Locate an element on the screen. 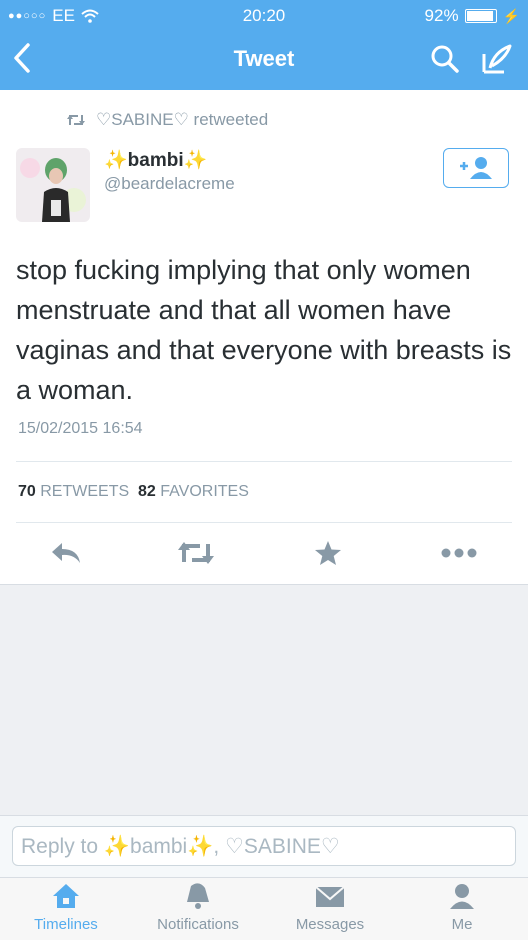  add-user-icon is located at coordinates (476, 168).